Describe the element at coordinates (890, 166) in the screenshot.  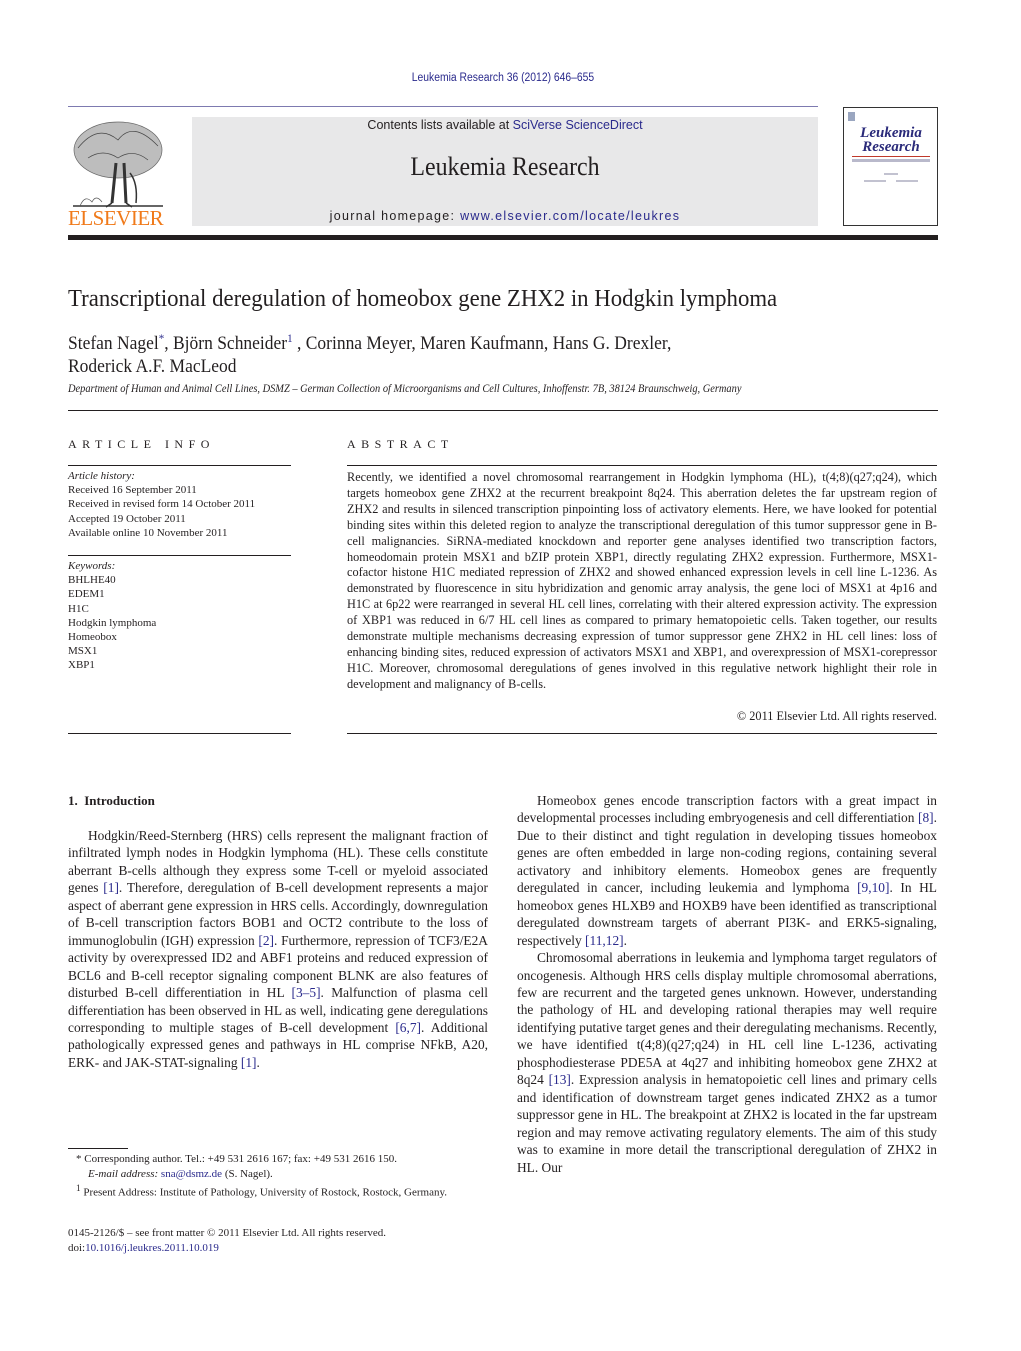
I see `journal-cover-thumbnail: Leukemia Research` at that location.